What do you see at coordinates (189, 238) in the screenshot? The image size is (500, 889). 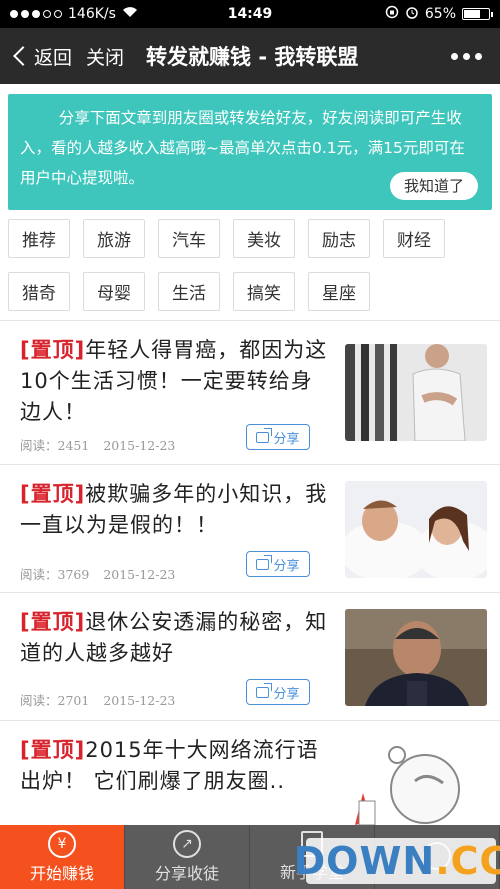 I see `category-tag: 汽车` at bounding box center [189, 238].